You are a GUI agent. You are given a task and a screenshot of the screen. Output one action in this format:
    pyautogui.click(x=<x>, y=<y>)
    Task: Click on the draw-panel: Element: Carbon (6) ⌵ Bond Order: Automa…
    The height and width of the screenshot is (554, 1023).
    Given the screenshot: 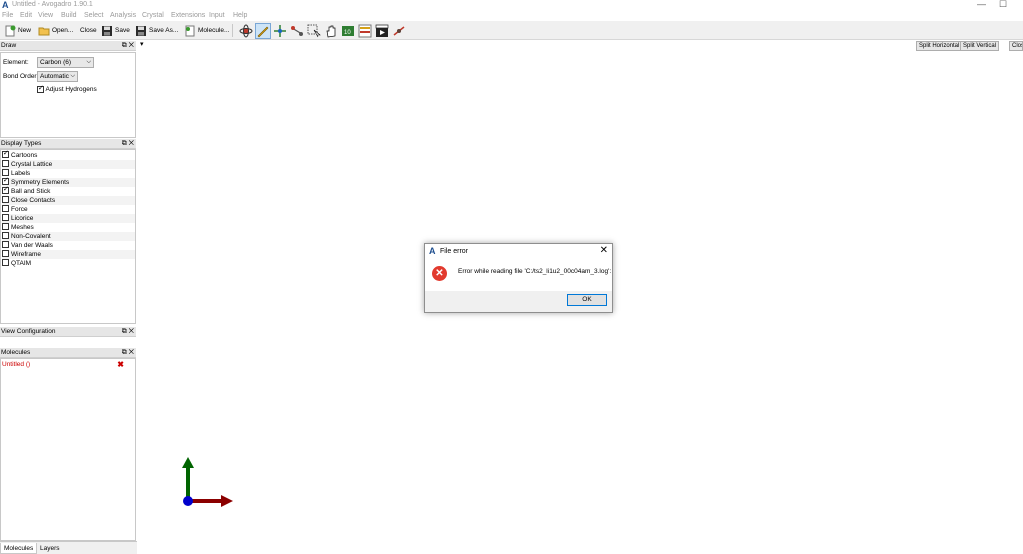 What is the action you would take?
    pyautogui.click(x=68, y=95)
    